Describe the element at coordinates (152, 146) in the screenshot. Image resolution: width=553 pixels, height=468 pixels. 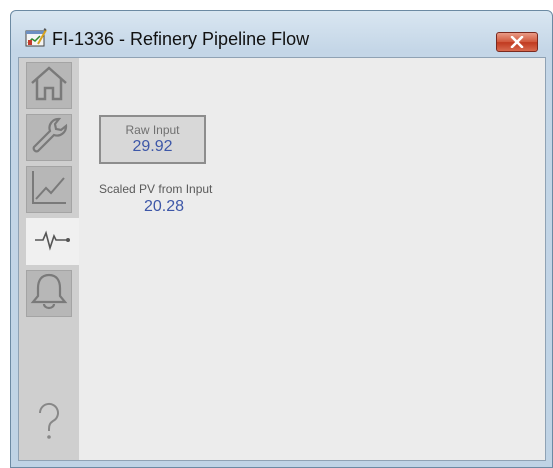
I see `raw-input-value: 29.92` at that location.